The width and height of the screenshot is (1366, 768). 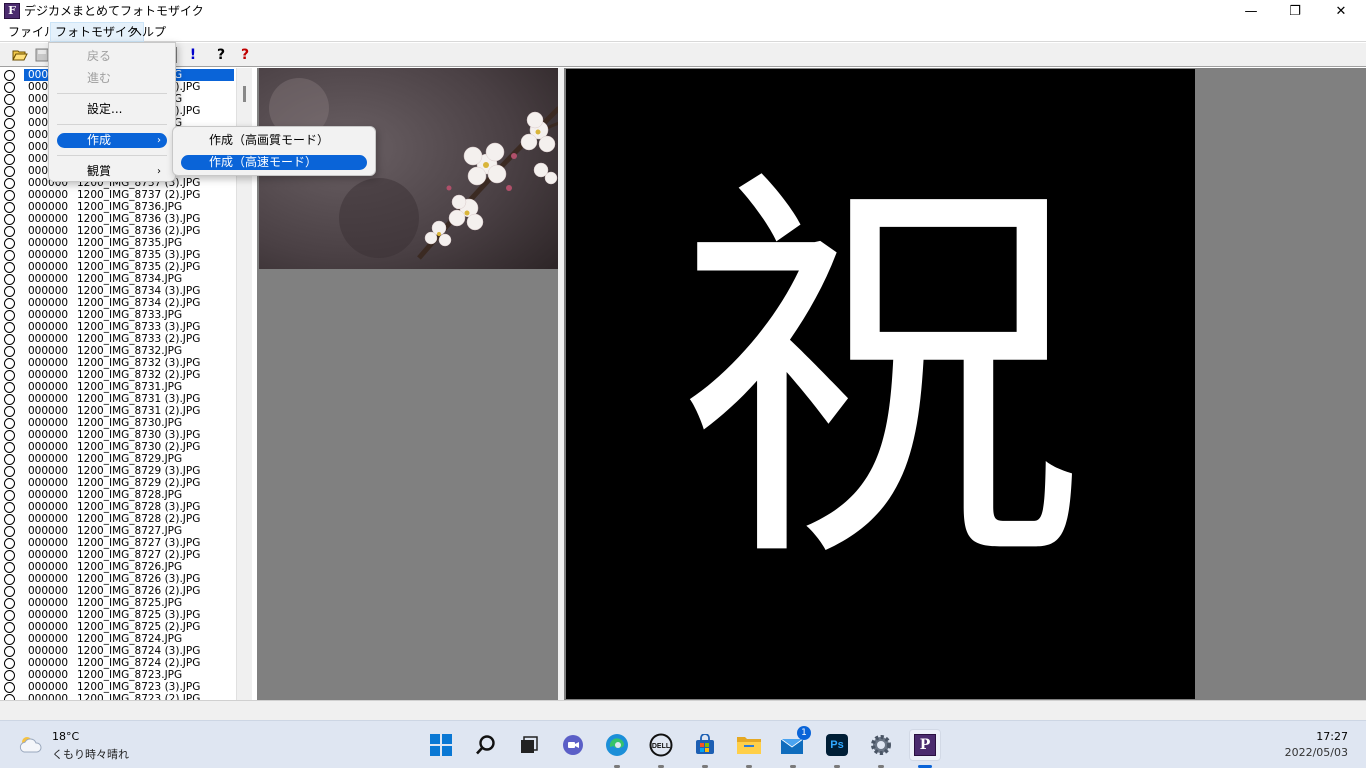 What do you see at coordinates (573, 745) in the screenshot?
I see `teams-chat-icon` at bounding box center [573, 745].